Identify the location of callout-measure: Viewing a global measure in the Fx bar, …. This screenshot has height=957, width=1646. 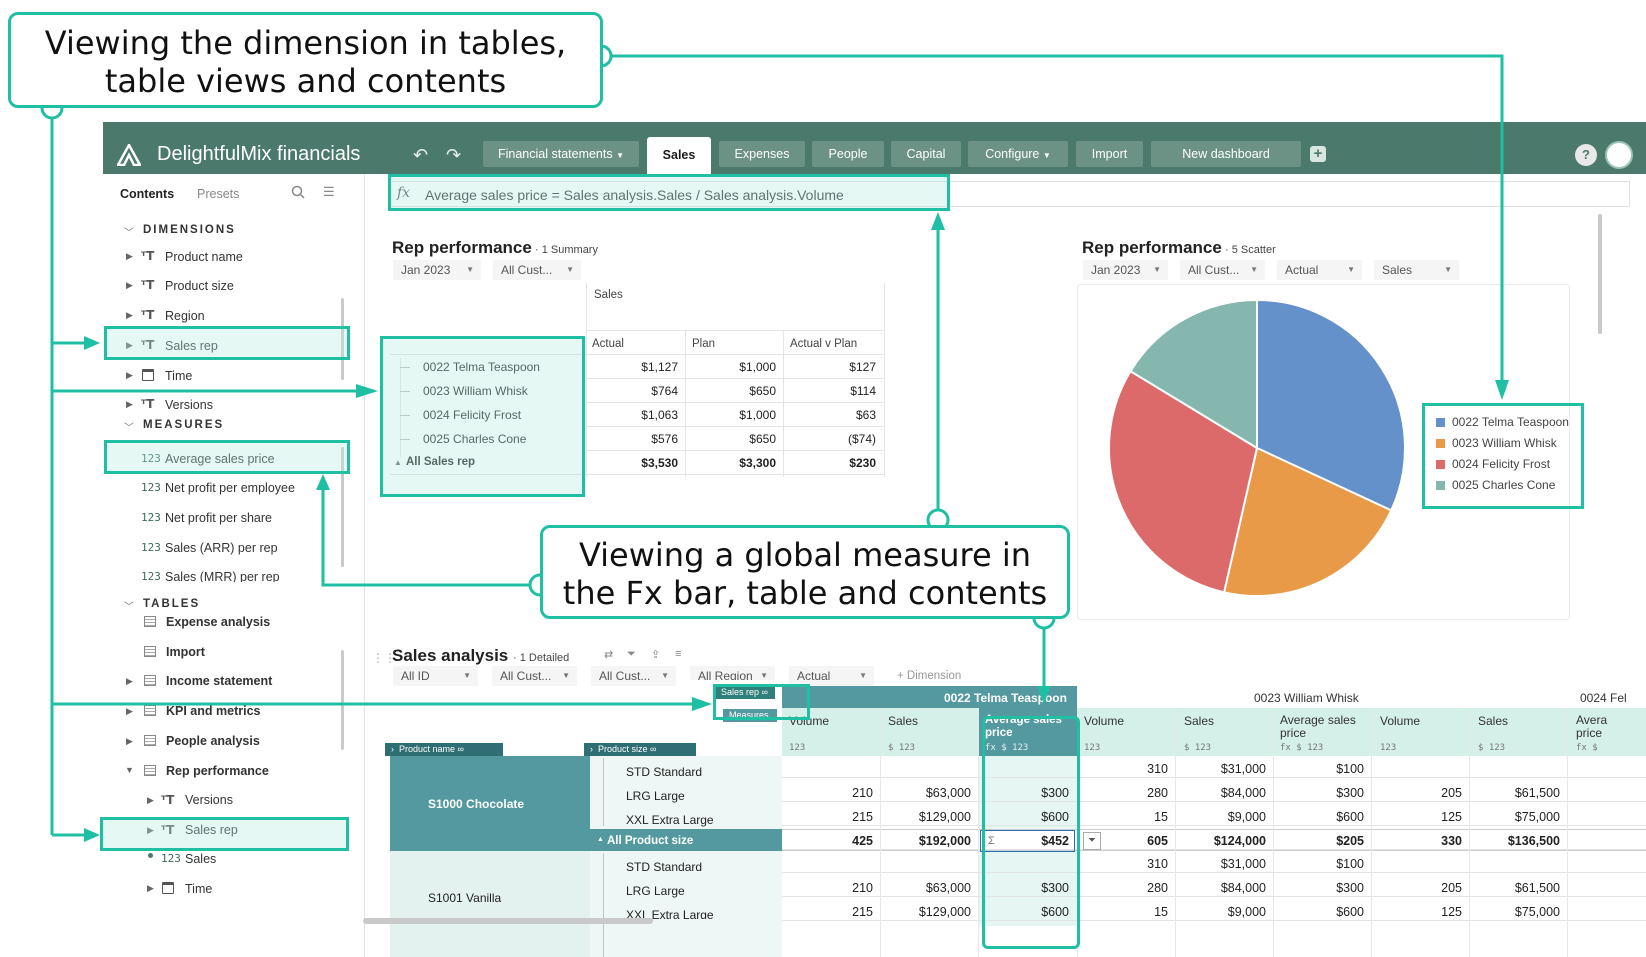
(805, 572).